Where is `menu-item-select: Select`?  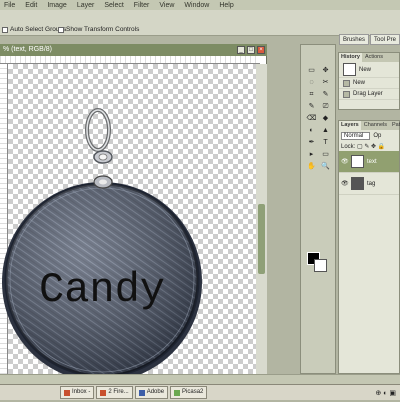 menu-item-select: Select is located at coordinates (113, 5).